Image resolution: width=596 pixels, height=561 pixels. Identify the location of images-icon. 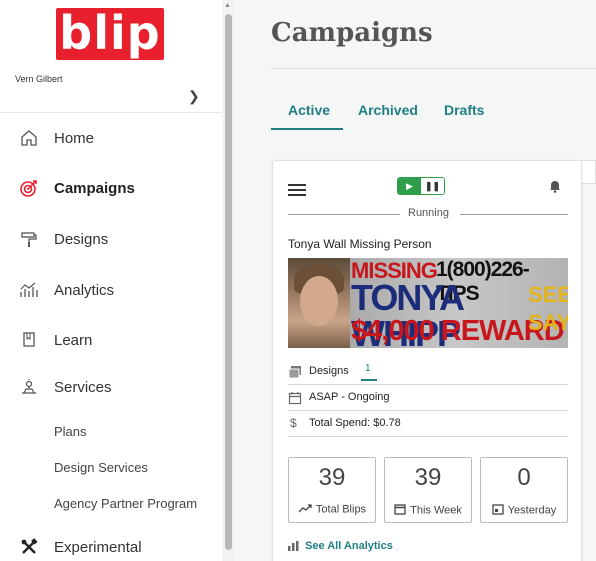
(295, 372).